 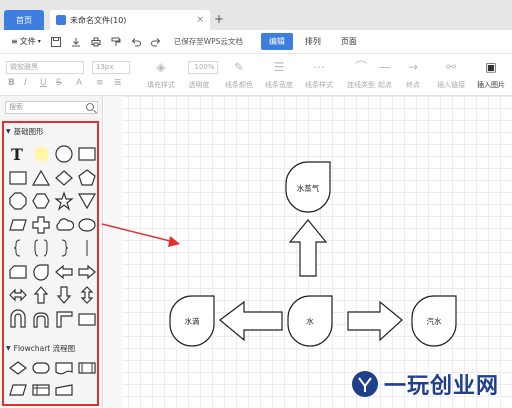 I want to click on double-arrow-shape-icon, so click(x=18, y=295).